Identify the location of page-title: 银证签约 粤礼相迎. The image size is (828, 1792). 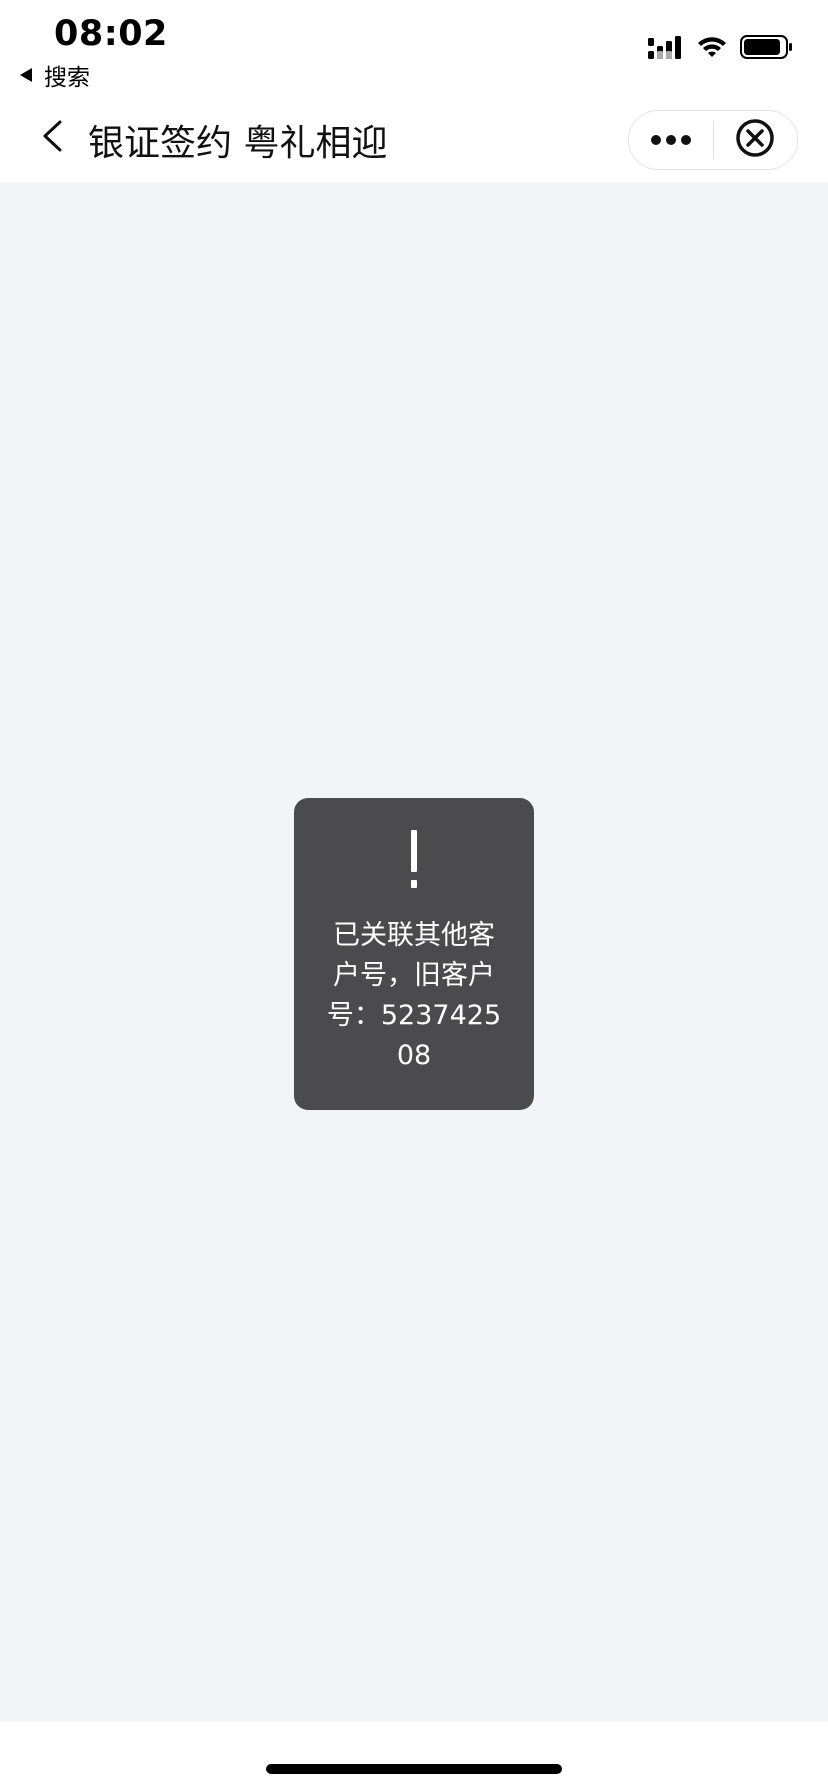
(238, 143).